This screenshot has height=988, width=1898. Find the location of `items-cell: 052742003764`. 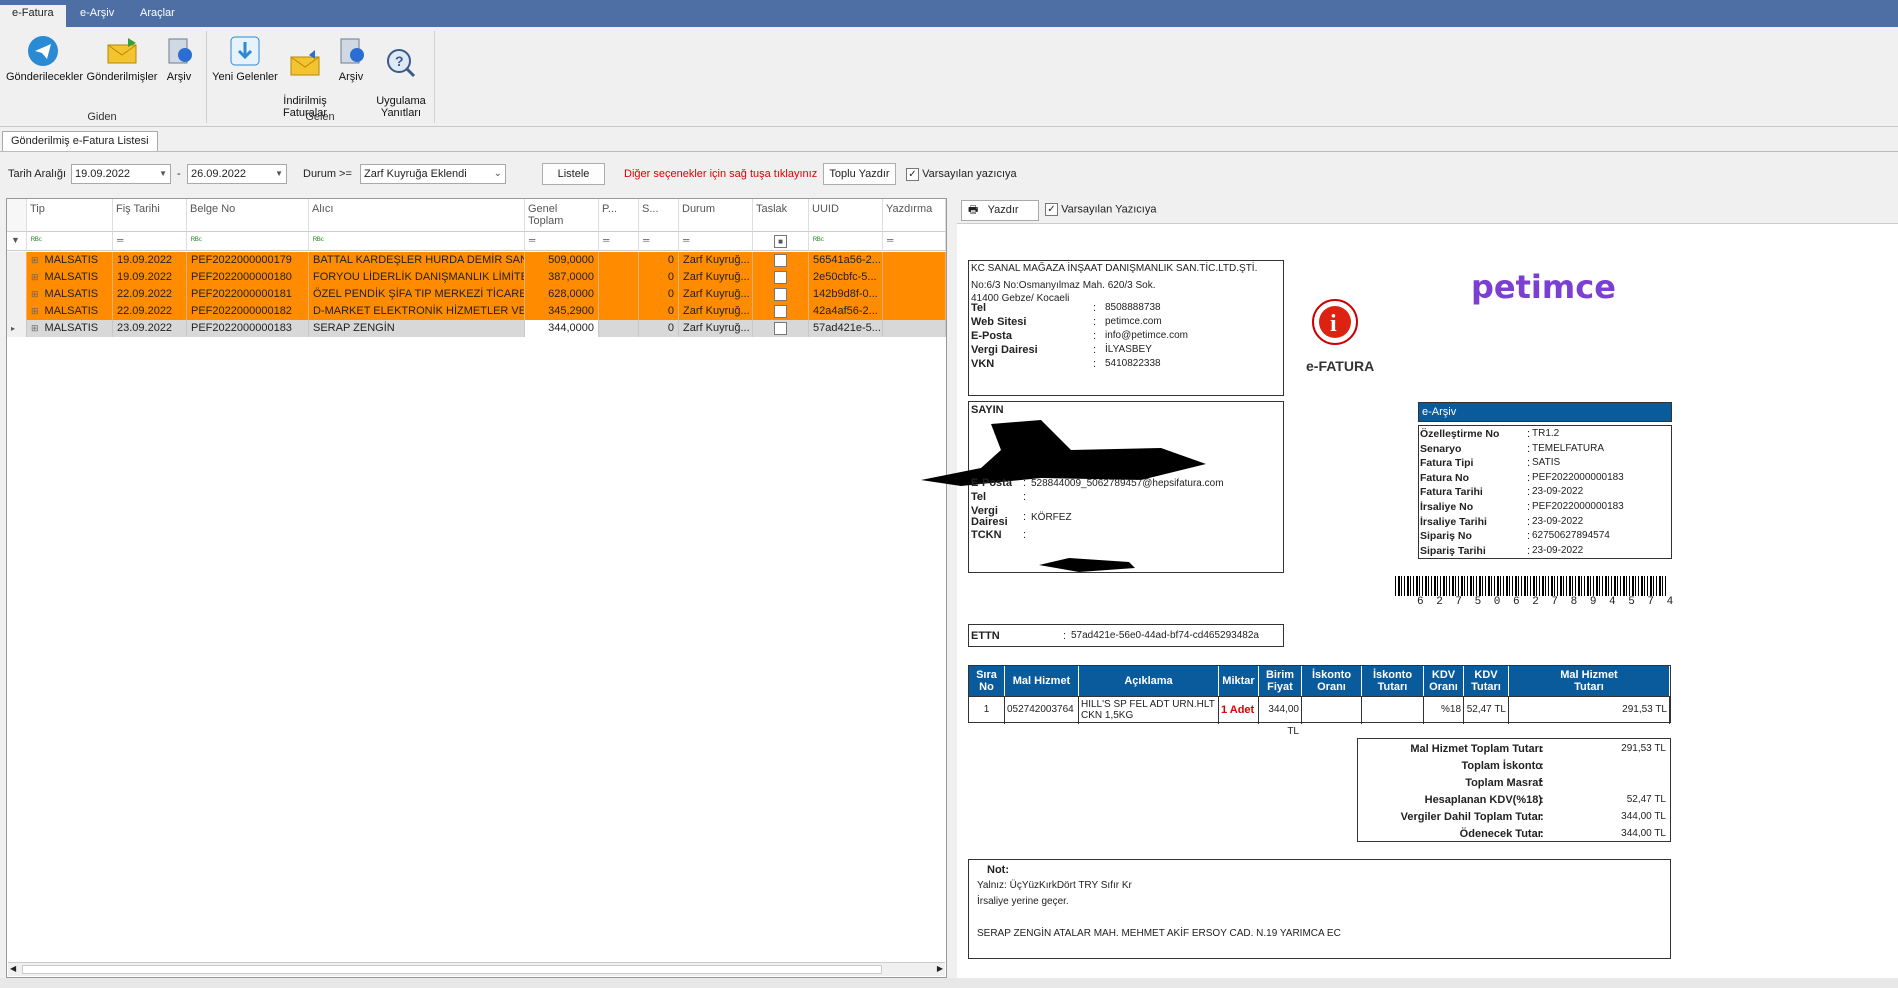

items-cell: 052742003764 is located at coordinates (1042, 710).